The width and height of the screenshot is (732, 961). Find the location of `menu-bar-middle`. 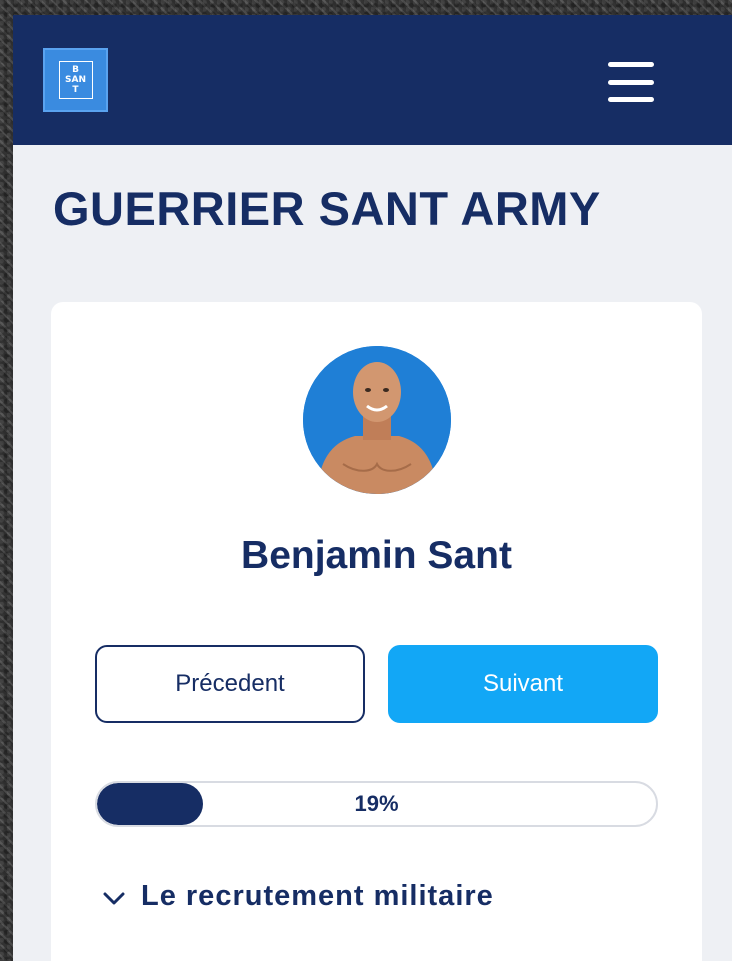

menu-bar-middle is located at coordinates (631, 82).